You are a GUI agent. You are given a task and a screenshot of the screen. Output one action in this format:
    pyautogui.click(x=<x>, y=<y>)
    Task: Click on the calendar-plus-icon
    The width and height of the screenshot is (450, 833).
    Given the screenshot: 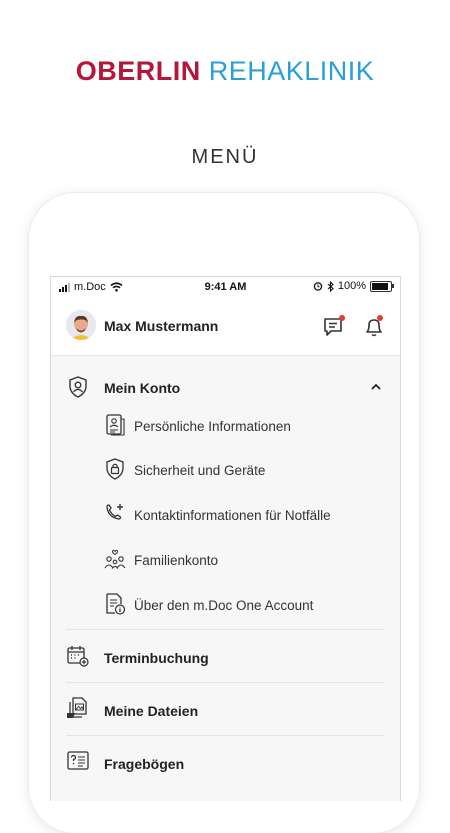 What is the action you would take?
    pyautogui.click(x=78, y=656)
    